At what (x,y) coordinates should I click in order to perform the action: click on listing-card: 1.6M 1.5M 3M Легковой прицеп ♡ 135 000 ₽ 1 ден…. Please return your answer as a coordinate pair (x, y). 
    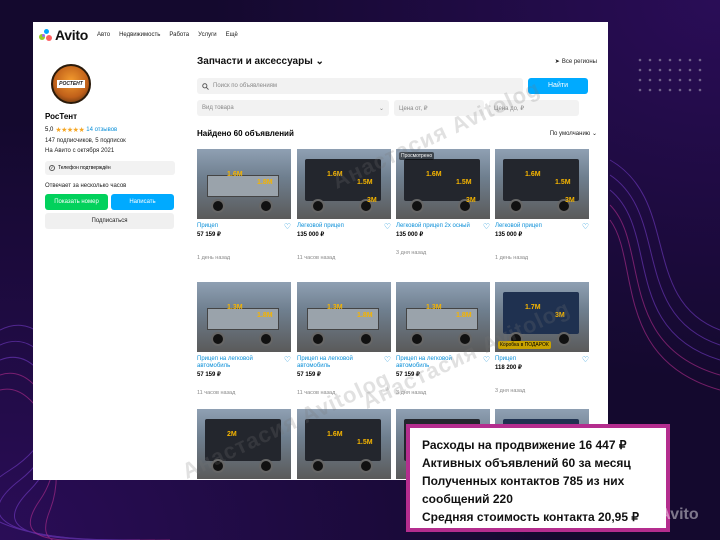
    Looking at the image, I should click on (542, 205).